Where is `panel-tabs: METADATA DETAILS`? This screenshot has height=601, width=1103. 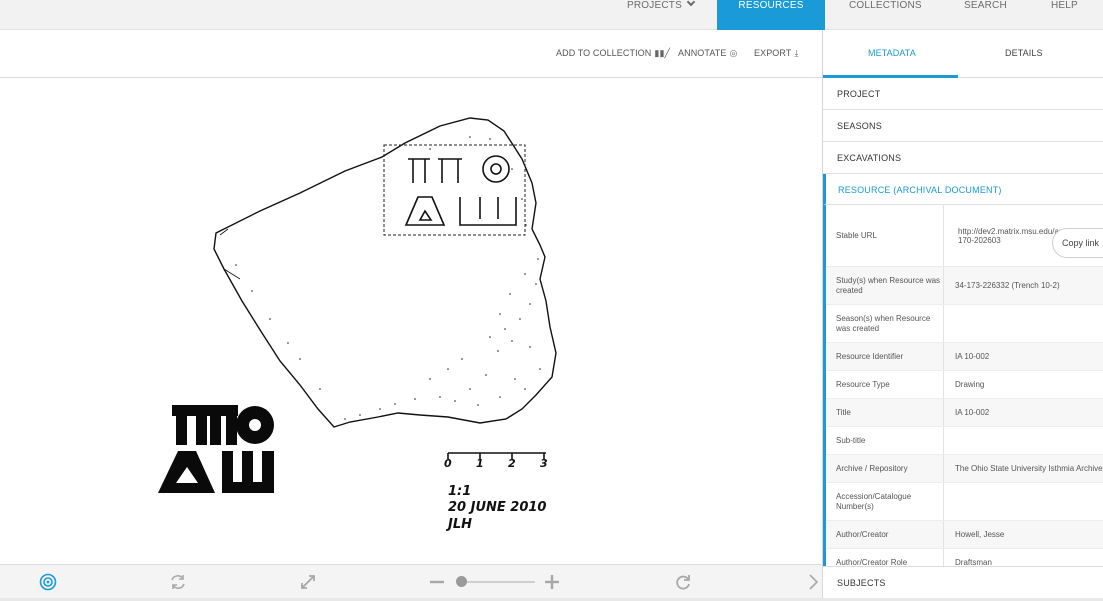
panel-tabs: METADATA DETAILS is located at coordinates (963, 54).